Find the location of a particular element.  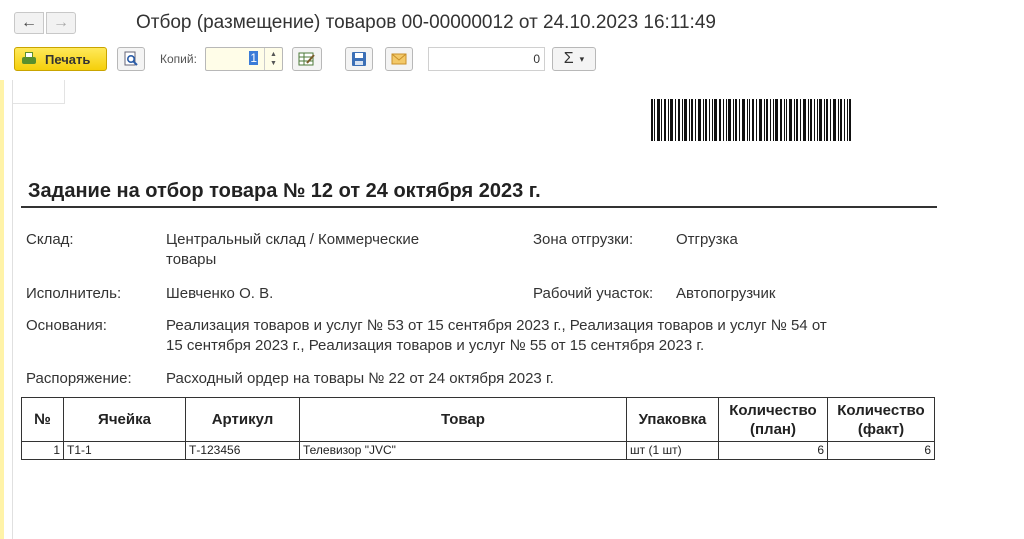

warehouse-value-line2: товары is located at coordinates (191, 259).